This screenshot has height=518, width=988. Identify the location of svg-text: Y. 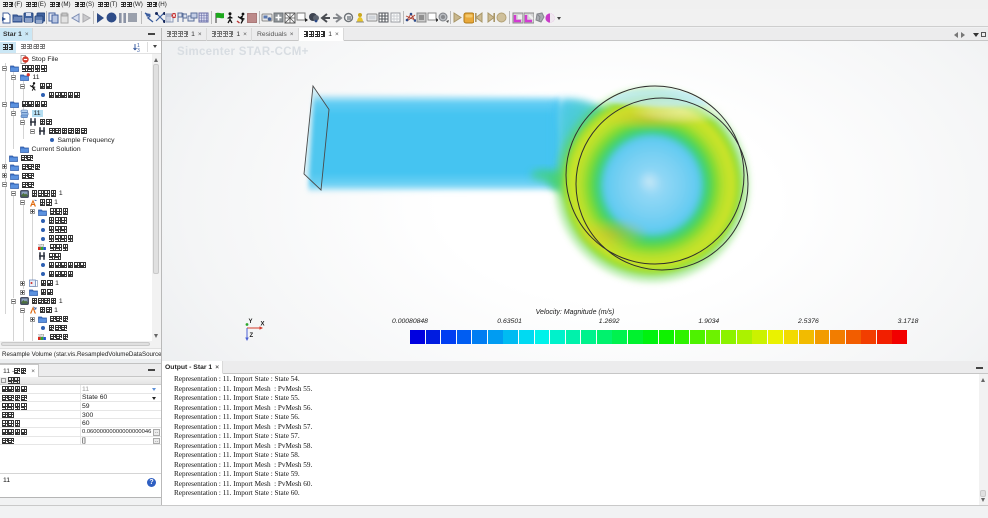
(251, 322).